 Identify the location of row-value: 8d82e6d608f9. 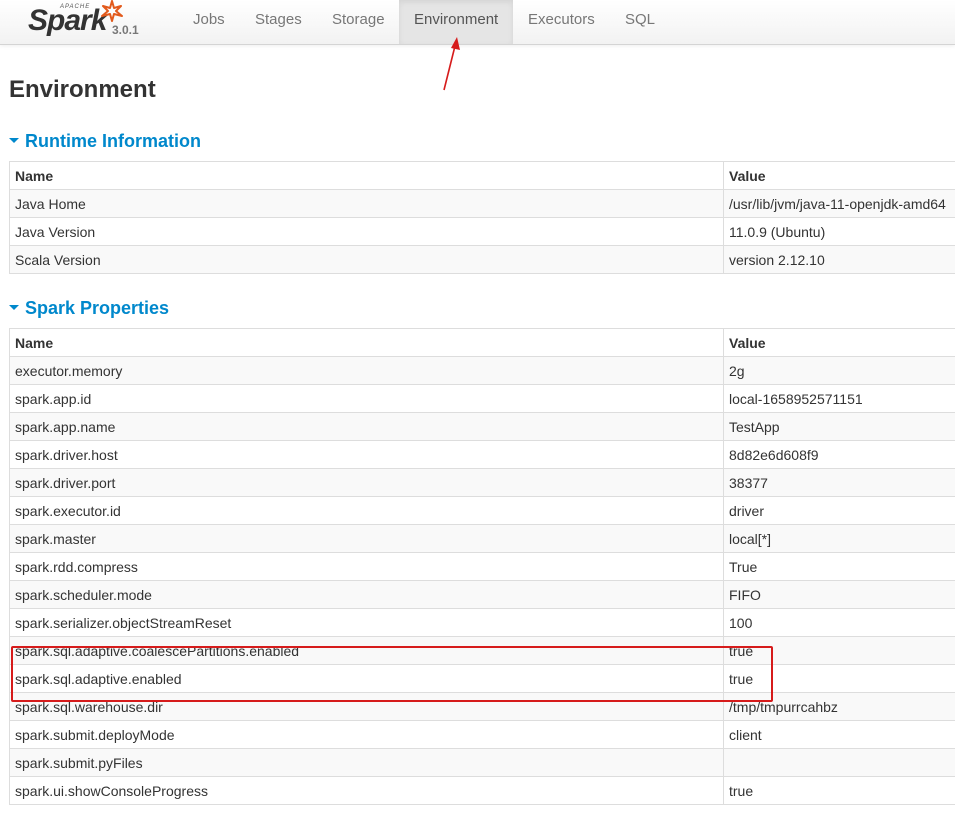
(839, 454).